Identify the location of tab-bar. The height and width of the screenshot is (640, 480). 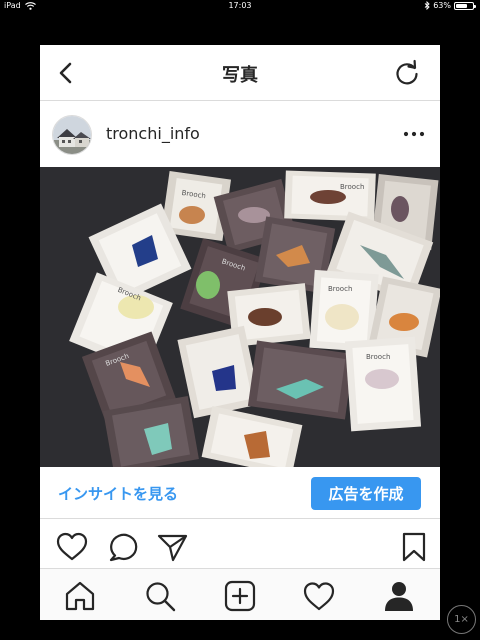
(240, 594).